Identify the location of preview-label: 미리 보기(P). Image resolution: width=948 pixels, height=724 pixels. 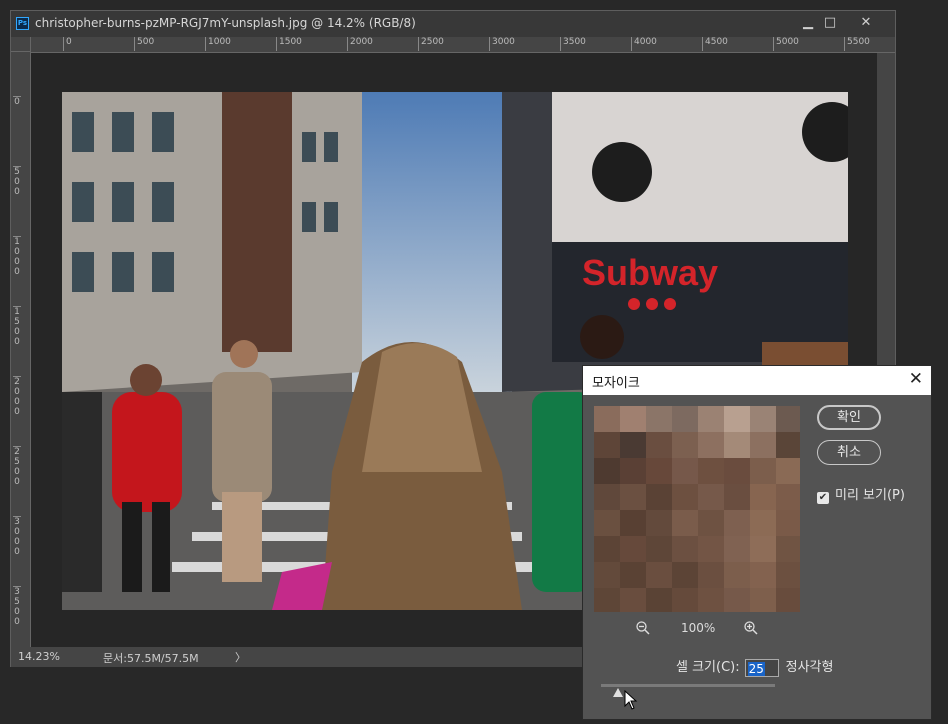
(870, 495).